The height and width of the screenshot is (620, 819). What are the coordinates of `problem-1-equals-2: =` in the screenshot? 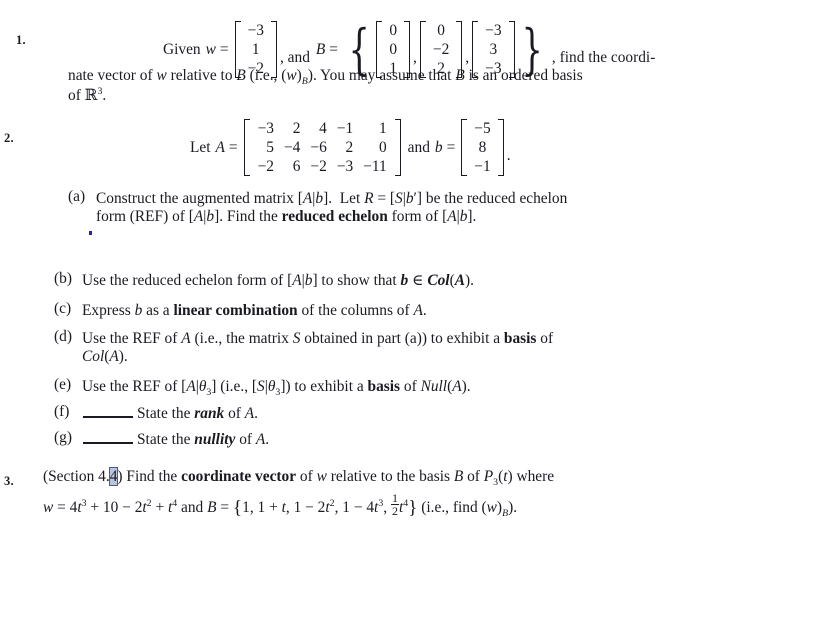 It's located at (333, 49).